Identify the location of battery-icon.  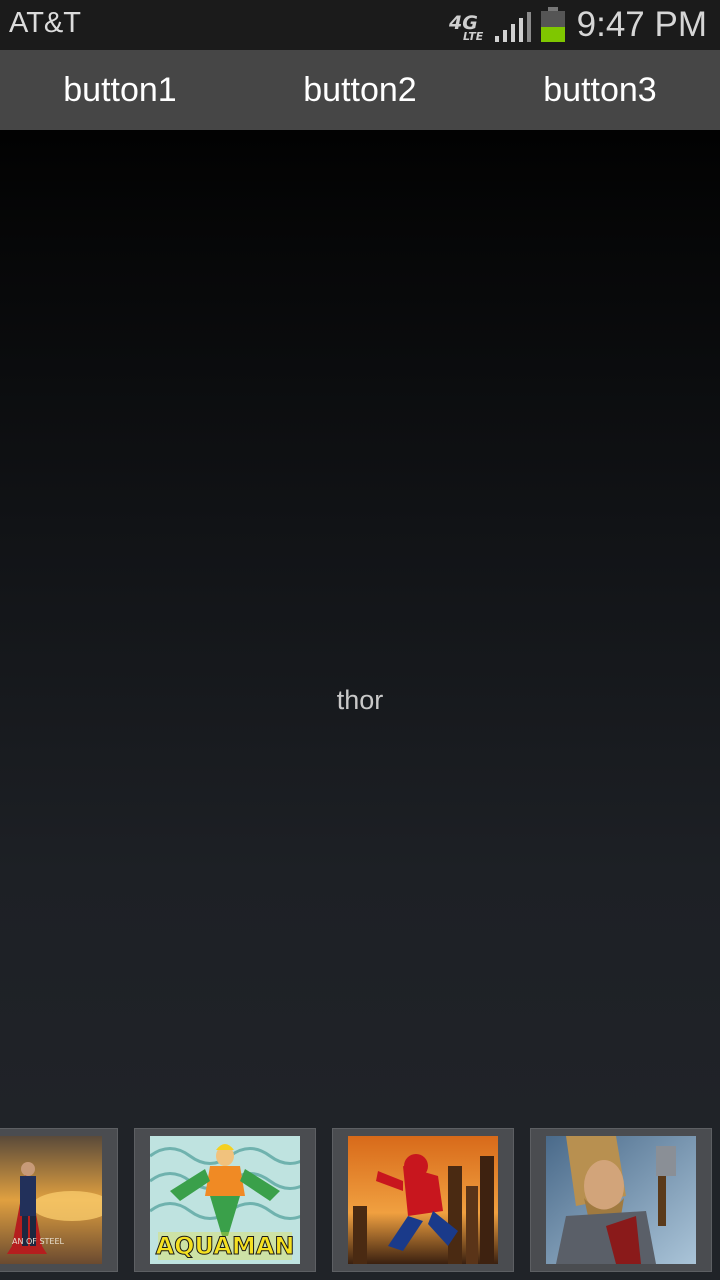
(553, 24).